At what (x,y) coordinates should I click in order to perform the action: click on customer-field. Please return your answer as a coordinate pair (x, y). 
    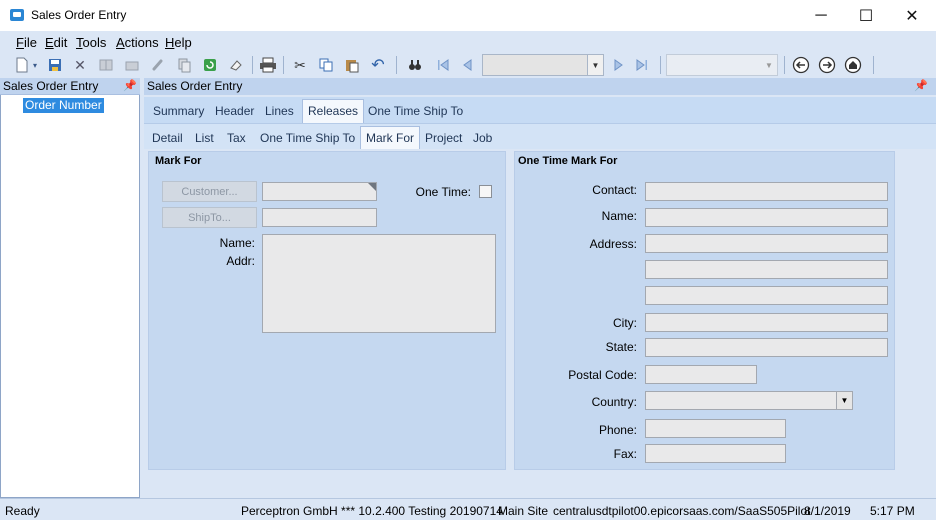
    Looking at the image, I should click on (319, 191).